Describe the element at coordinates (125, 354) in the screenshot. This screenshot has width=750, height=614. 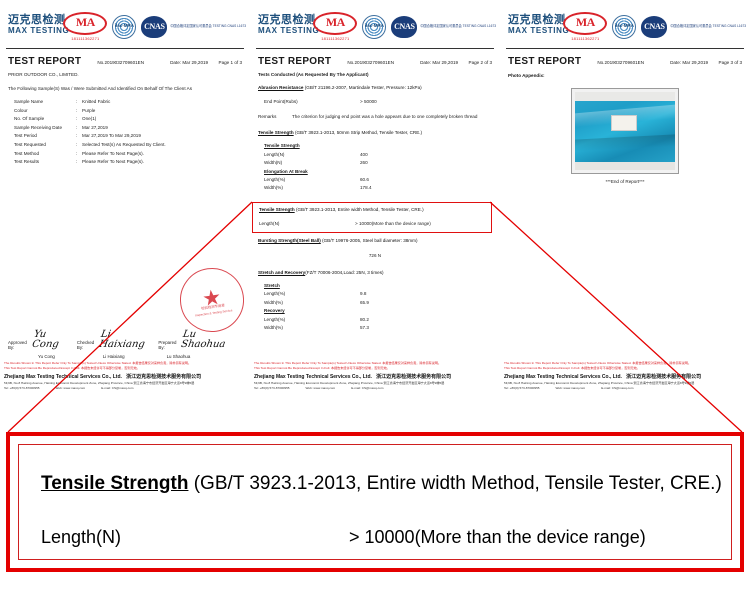
I see `signature-names: Yu Cong Li Haixiang Lu Shaohua` at that location.